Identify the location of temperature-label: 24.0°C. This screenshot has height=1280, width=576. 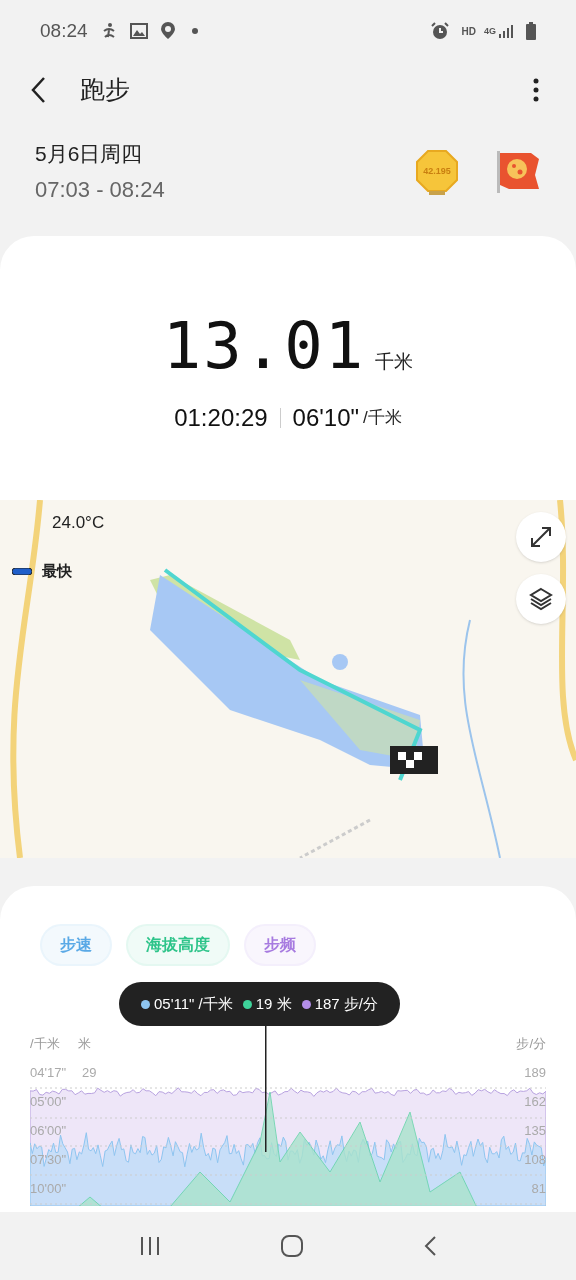
(78, 523).